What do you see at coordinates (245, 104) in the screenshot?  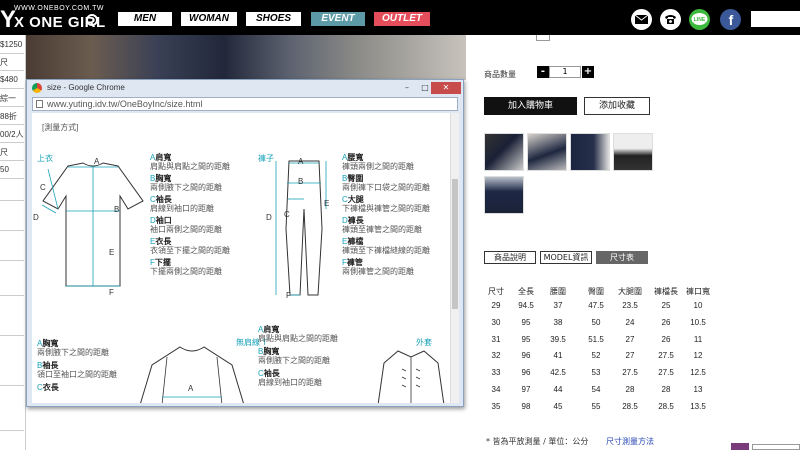 I see `popup-address-bar: www.yuting.idv.tw/OneBoyInc/size.html` at bounding box center [245, 104].